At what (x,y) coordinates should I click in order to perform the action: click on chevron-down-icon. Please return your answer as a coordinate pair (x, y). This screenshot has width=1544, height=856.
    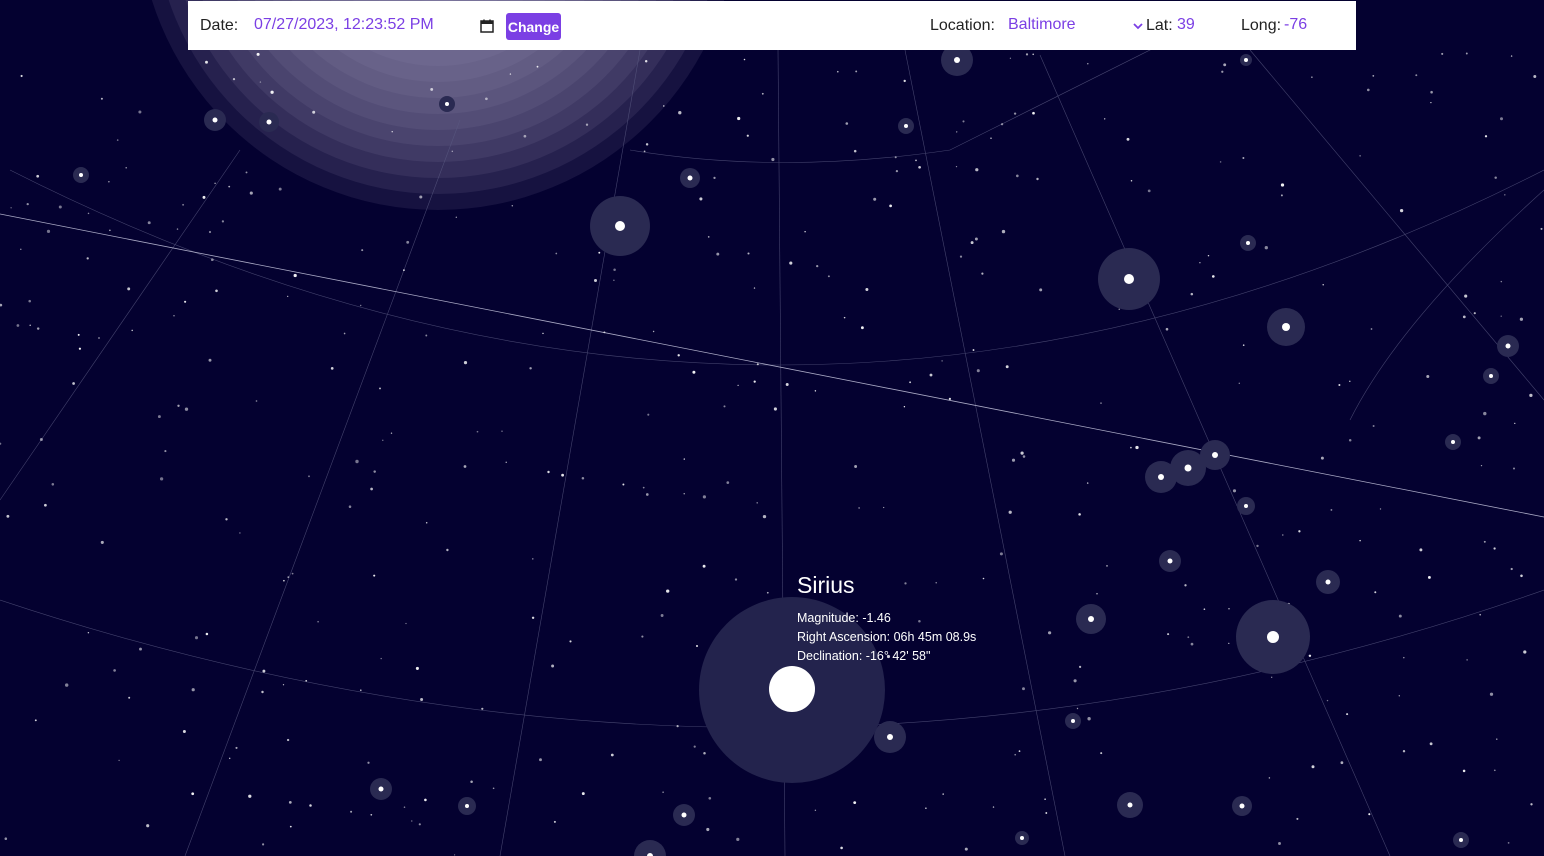
    Looking at the image, I should click on (1138, 26).